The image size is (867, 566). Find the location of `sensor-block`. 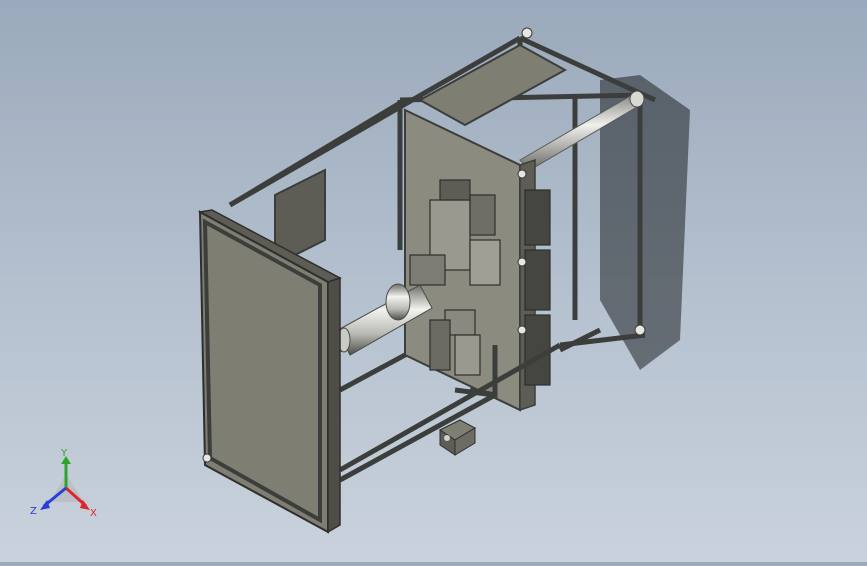

sensor-block is located at coordinates (458, 437).